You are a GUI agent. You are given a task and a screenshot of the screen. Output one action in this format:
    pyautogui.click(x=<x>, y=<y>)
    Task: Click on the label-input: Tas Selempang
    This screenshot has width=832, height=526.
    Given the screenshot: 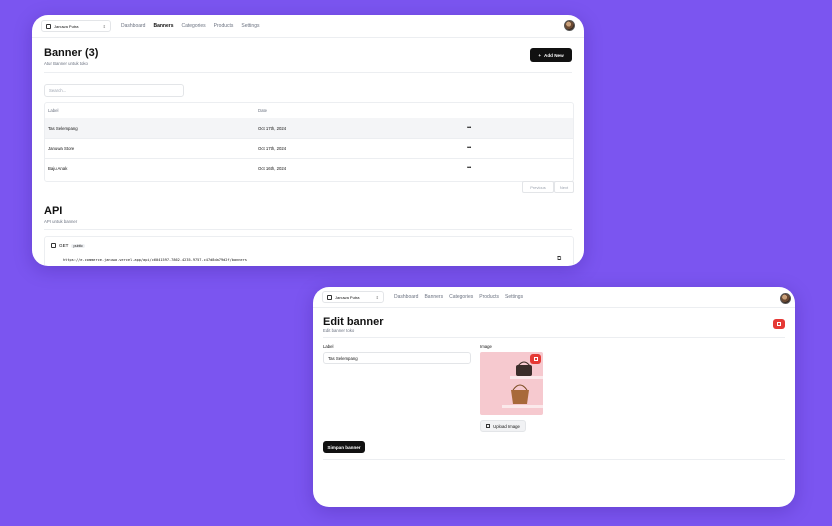 What is the action you would take?
    pyautogui.click(x=397, y=358)
    